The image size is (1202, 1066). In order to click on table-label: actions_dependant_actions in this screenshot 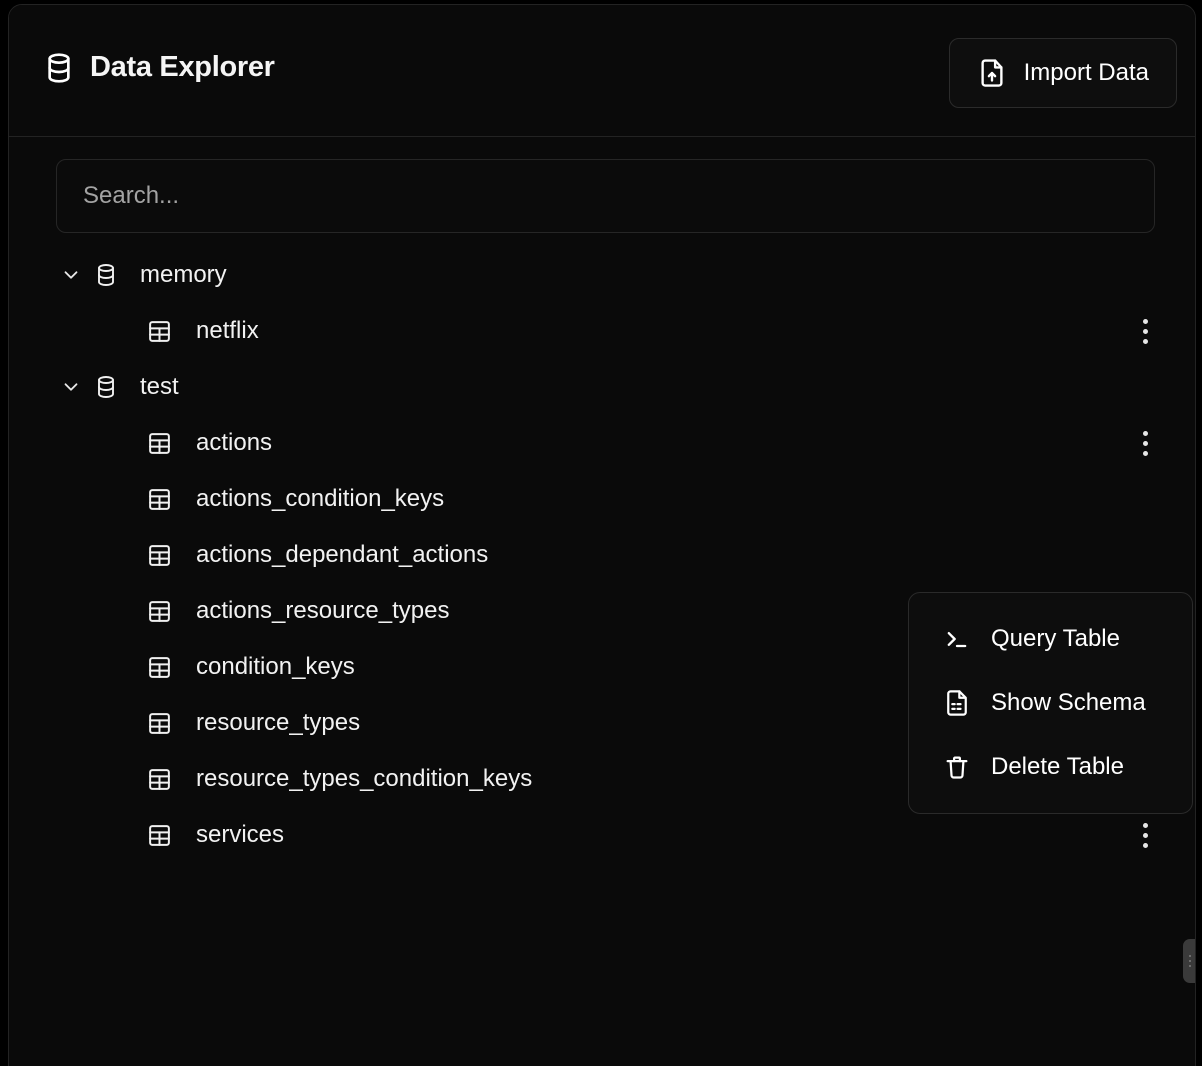, I will do `click(342, 554)`.